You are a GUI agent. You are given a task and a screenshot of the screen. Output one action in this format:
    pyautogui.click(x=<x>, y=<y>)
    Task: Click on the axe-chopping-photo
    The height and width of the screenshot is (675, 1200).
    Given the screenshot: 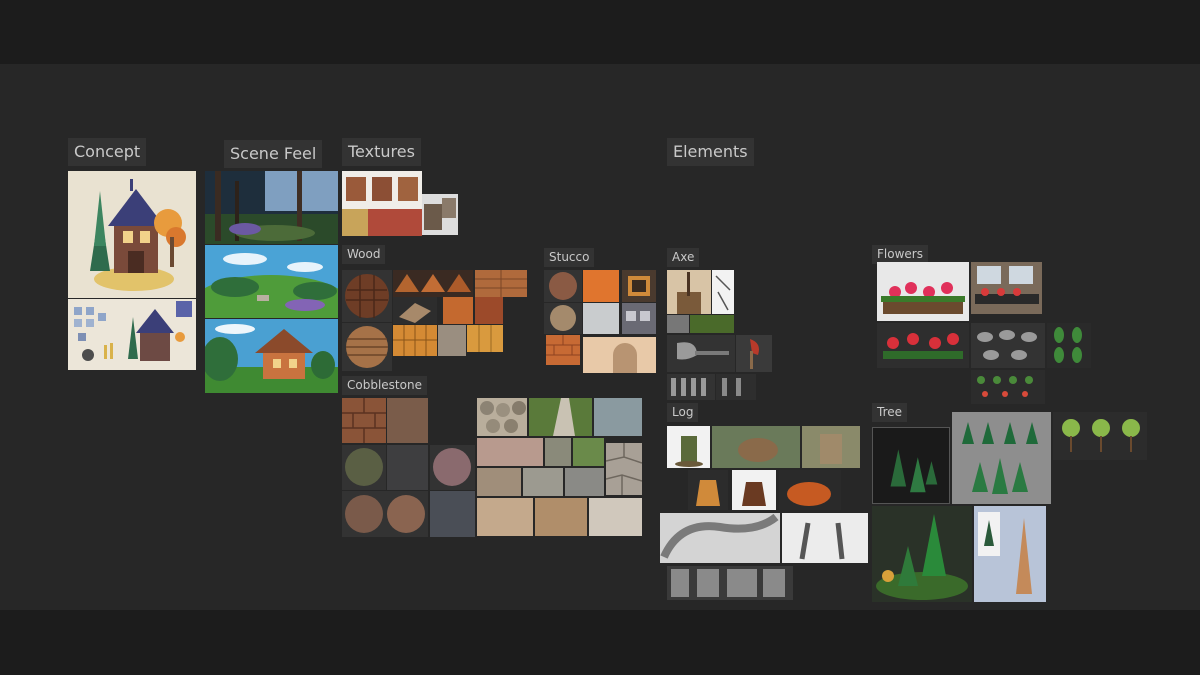 What is the action you would take?
    pyautogui.click(x=689, y=292)
    